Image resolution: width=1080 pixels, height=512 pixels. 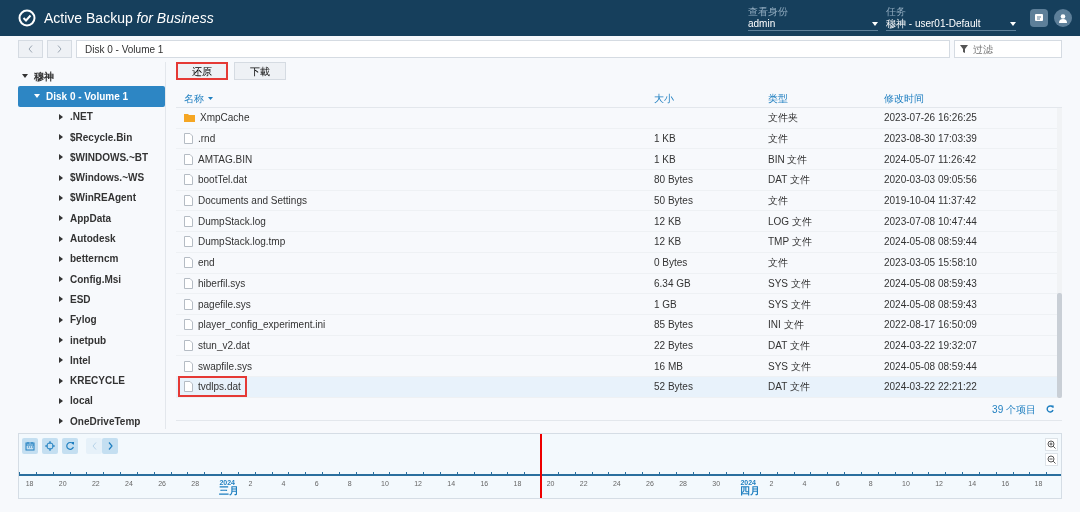 What do you see at coordinates (790, 242) in the screenshot?
I see `file-type: TMP 文件` at bounding box center [790, 242].